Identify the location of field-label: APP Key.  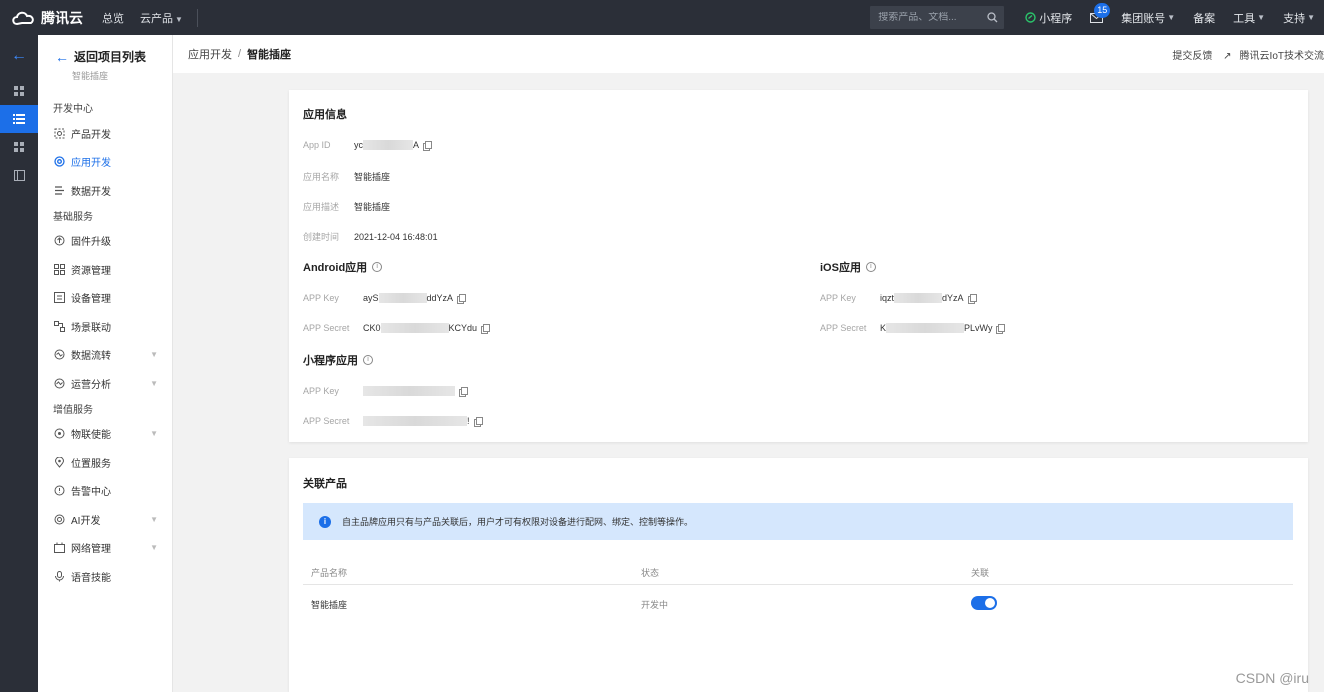
(321, 298).